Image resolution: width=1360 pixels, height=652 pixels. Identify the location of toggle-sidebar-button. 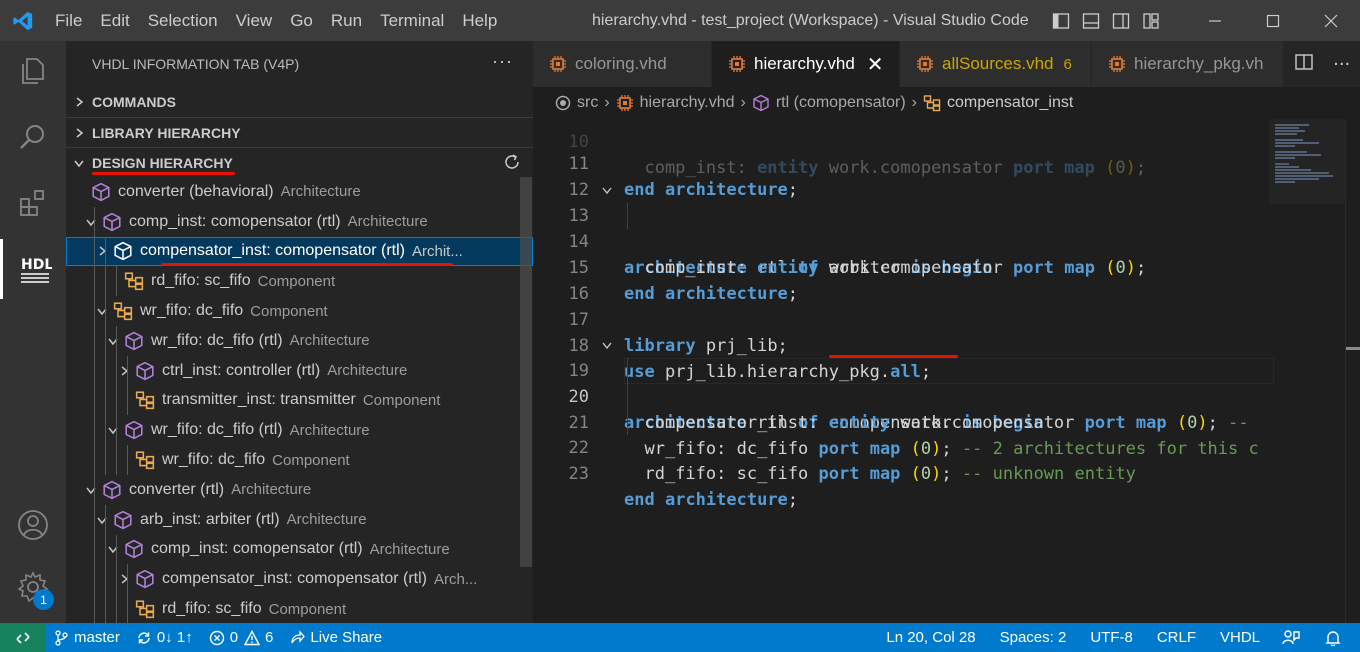
(1061, 20).